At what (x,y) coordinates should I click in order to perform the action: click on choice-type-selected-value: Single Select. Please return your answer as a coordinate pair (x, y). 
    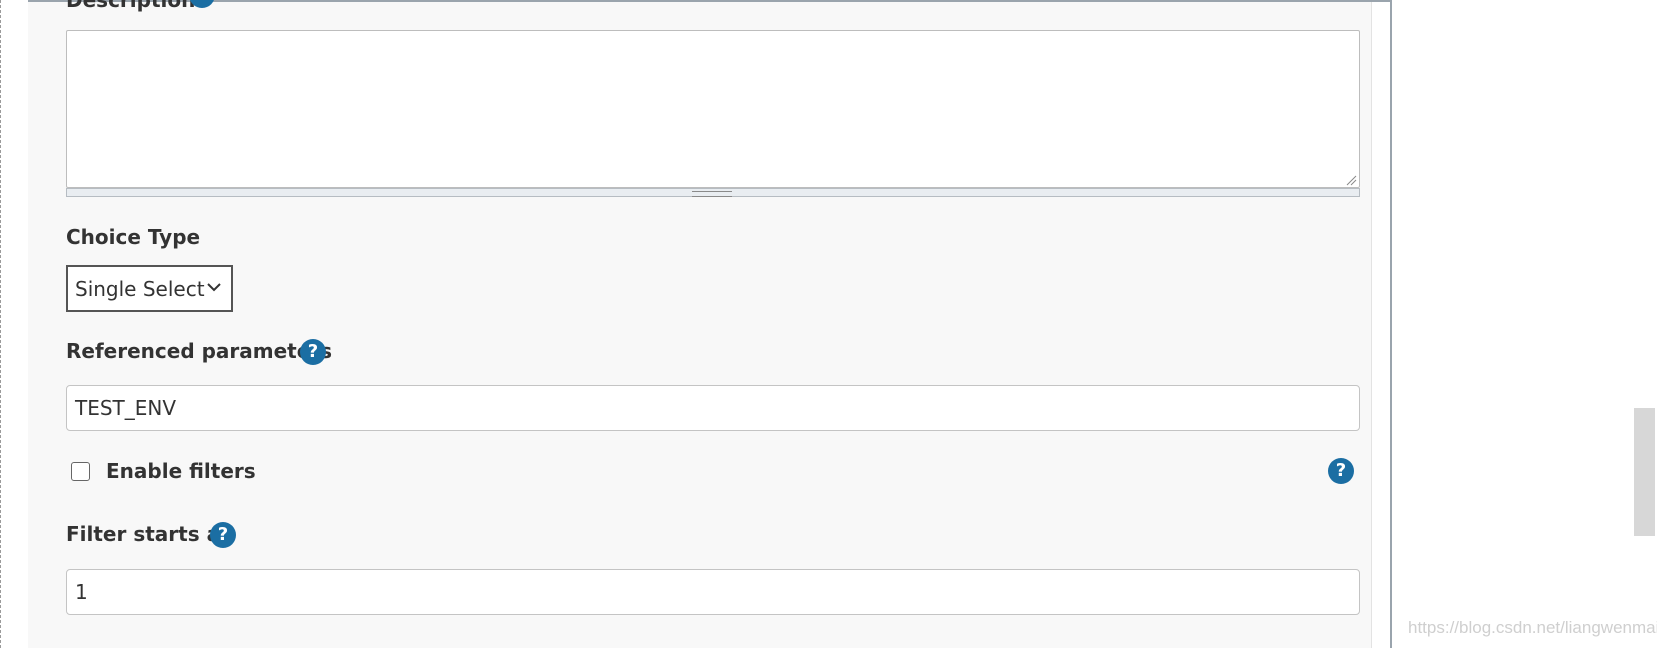
    Looking at the image, I should click on (140, 289).